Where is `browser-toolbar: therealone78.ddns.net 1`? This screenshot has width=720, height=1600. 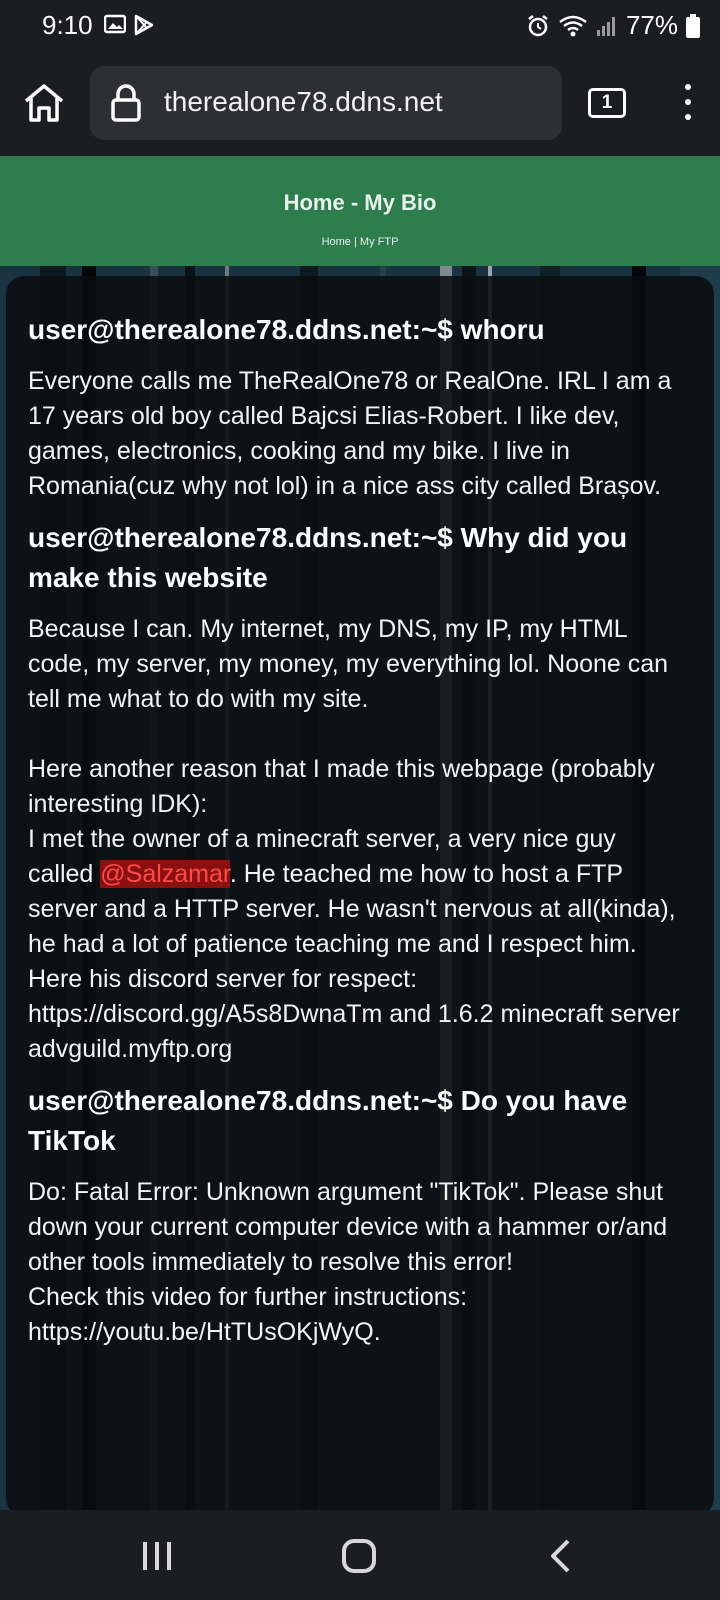
browser-toolbar: therealone78.ddns.net 1 is located at coordinates (360, 103).